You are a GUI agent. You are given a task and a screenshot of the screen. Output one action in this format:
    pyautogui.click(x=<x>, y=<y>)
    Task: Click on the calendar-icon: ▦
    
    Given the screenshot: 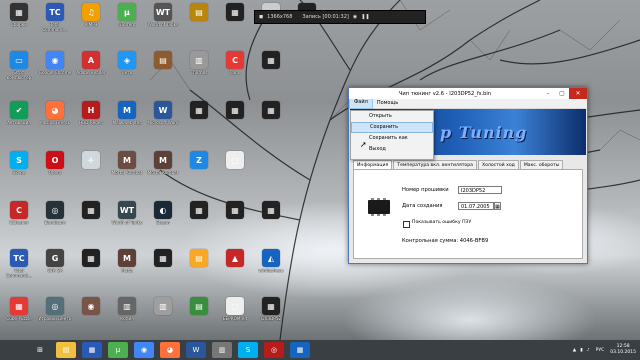 What is the action you would take?
    pyautogui.click(x=497, y=206)
    